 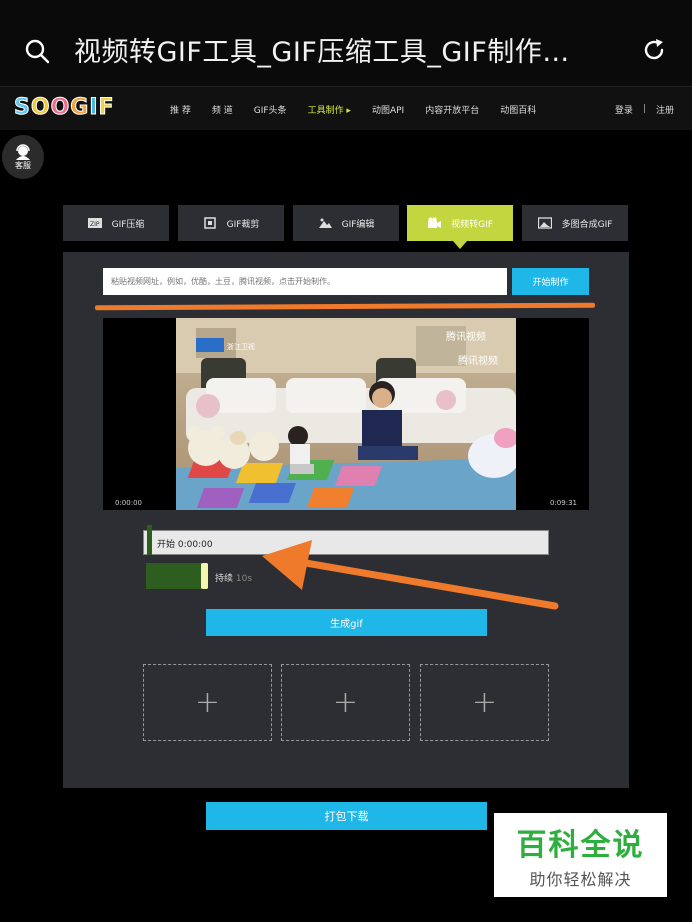 I want to click on svg-text: ZIP, so click(x=95, y=224).